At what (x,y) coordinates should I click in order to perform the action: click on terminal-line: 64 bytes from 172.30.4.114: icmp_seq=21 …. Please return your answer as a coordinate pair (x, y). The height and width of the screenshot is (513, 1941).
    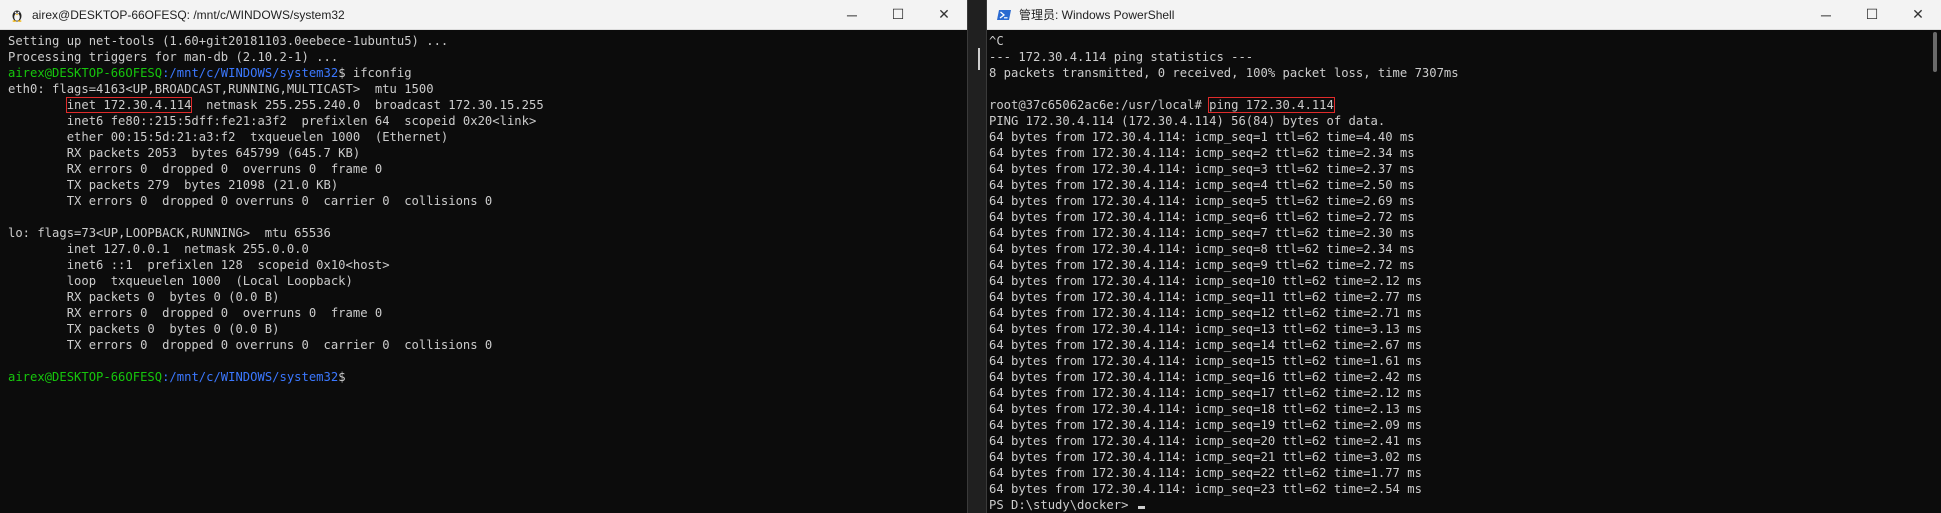
    Looking at the image, I should click on (1205, 457).